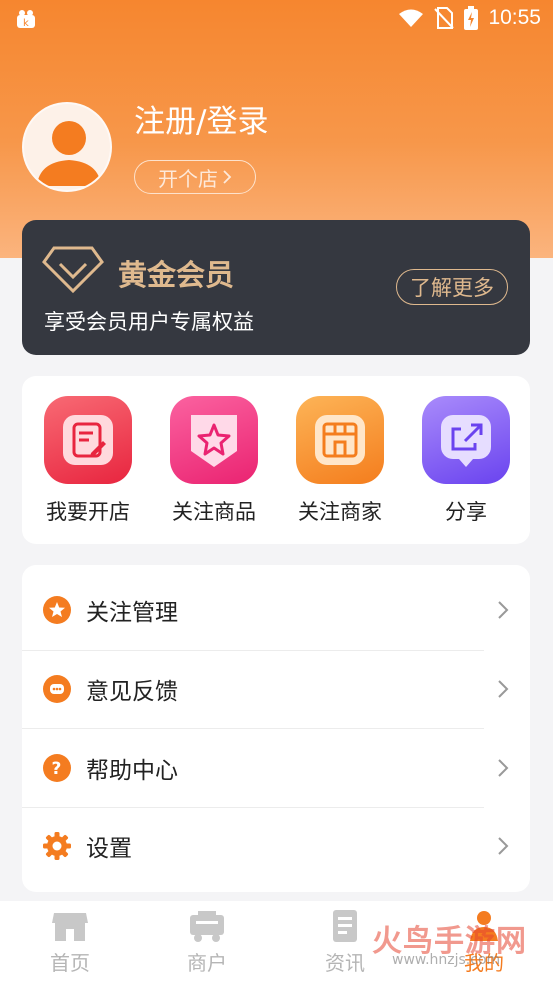 Image resolution: width=553 pixels, height=983 pixels. I want to click on tab-label: 首页, so click(70, 963).